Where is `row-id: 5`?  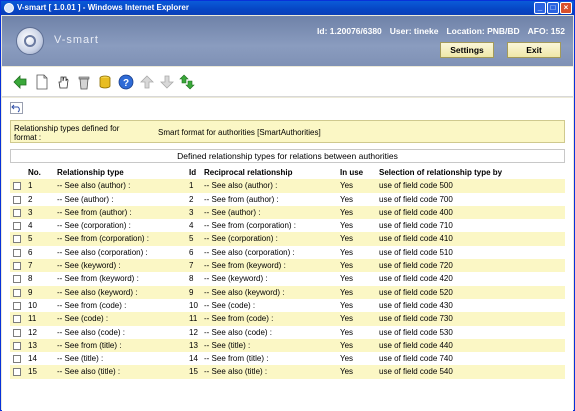
row-id: 5 is located at coordinates (191, 239).